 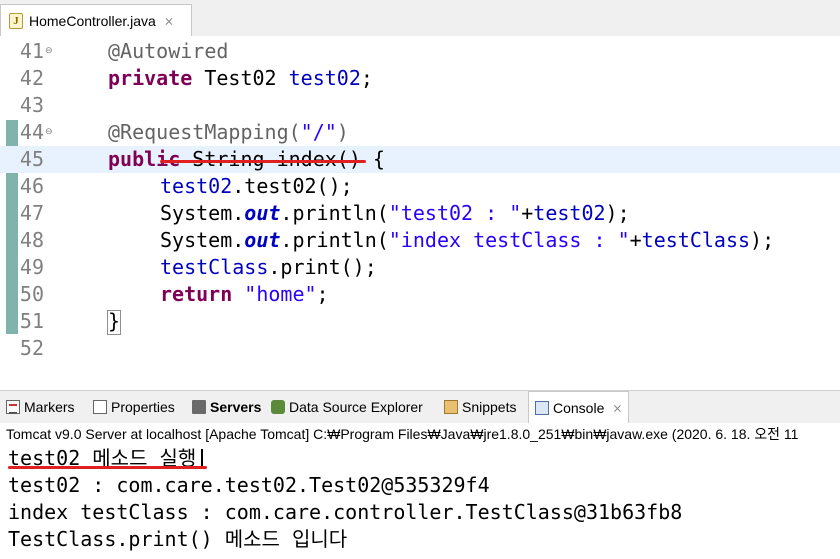 I want to click on line-number: 45, so click(x=31, y=159).